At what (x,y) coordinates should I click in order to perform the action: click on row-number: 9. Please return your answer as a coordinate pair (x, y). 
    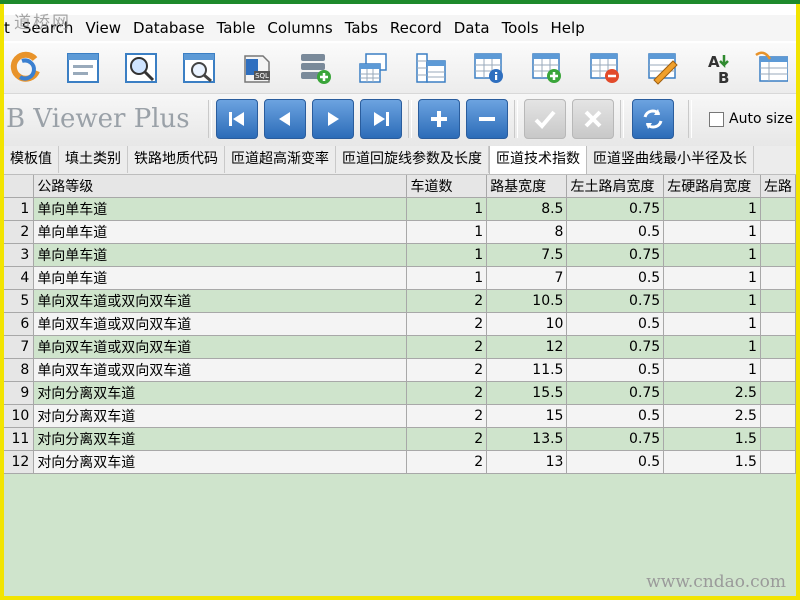
    Looking at the image, I should click on (19, 393).